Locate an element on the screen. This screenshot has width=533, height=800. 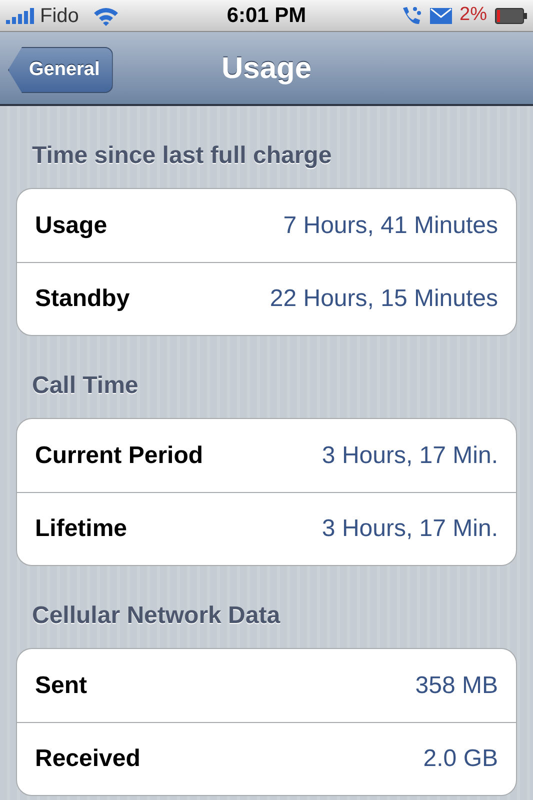
row-label: Usage is located at coordinates (71, 225).